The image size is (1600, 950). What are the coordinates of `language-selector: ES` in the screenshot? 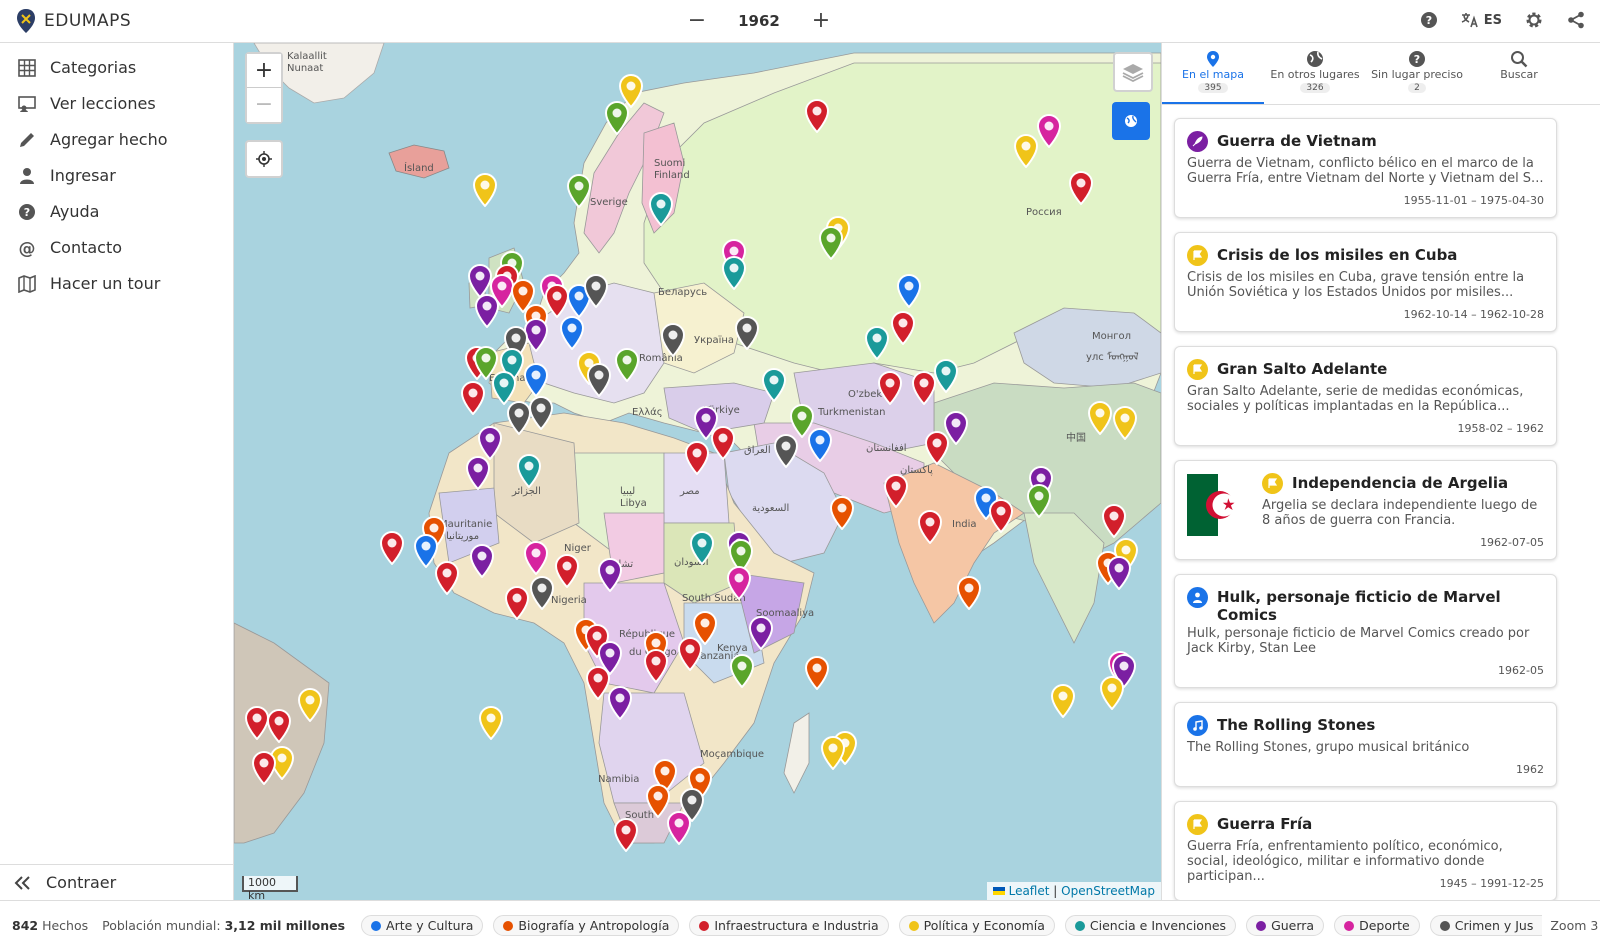 It's located at (1481, 20).